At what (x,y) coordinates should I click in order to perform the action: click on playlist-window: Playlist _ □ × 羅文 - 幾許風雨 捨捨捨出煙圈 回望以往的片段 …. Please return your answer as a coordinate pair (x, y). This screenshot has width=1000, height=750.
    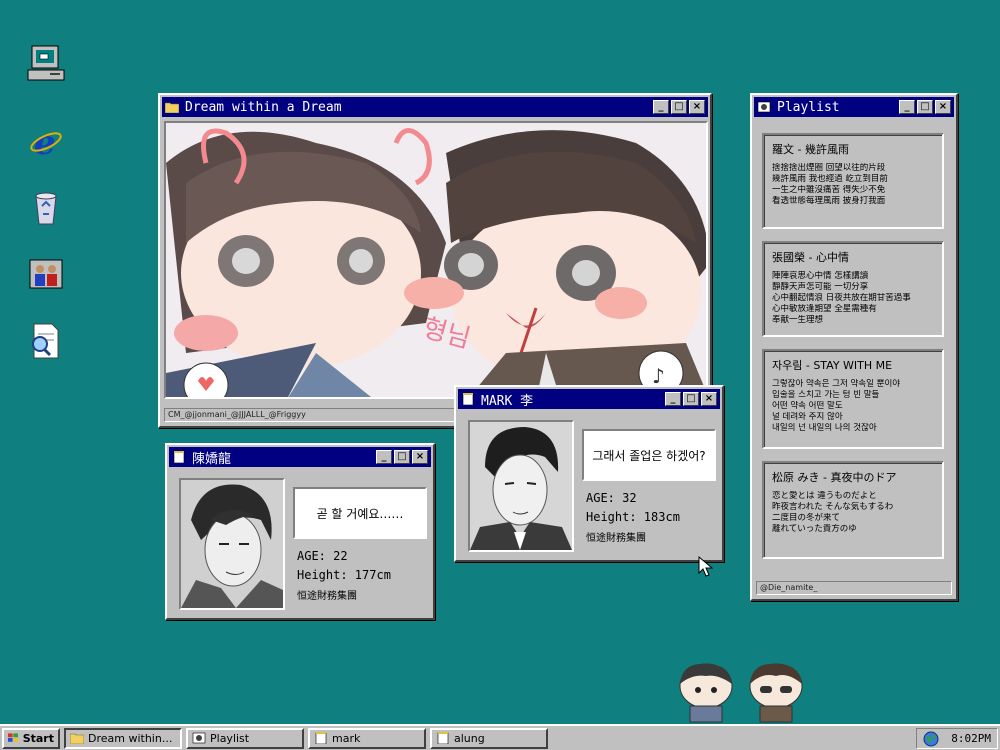
    Looking at the image, I should click on (854, 347).